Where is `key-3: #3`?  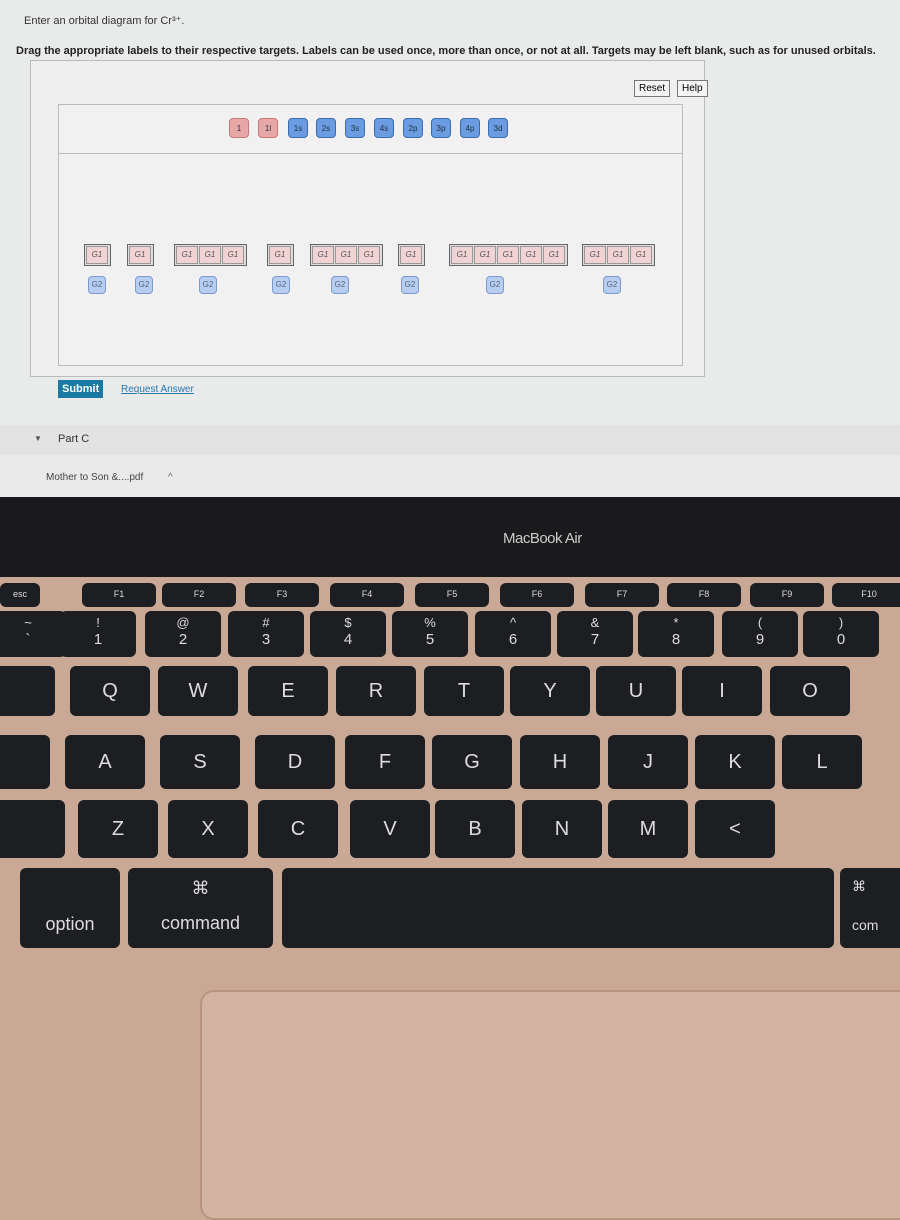 key-3: #3 is located at coordinates (266, 634).